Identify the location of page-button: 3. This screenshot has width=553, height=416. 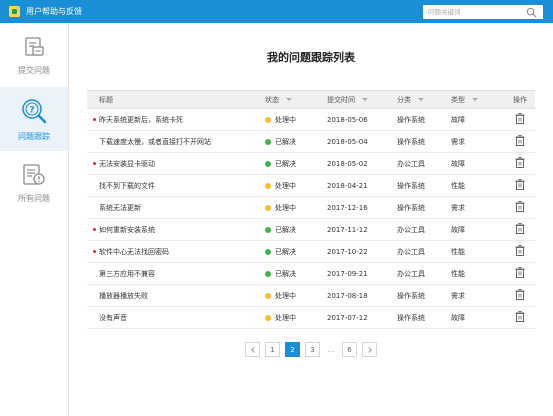
(312, 349).